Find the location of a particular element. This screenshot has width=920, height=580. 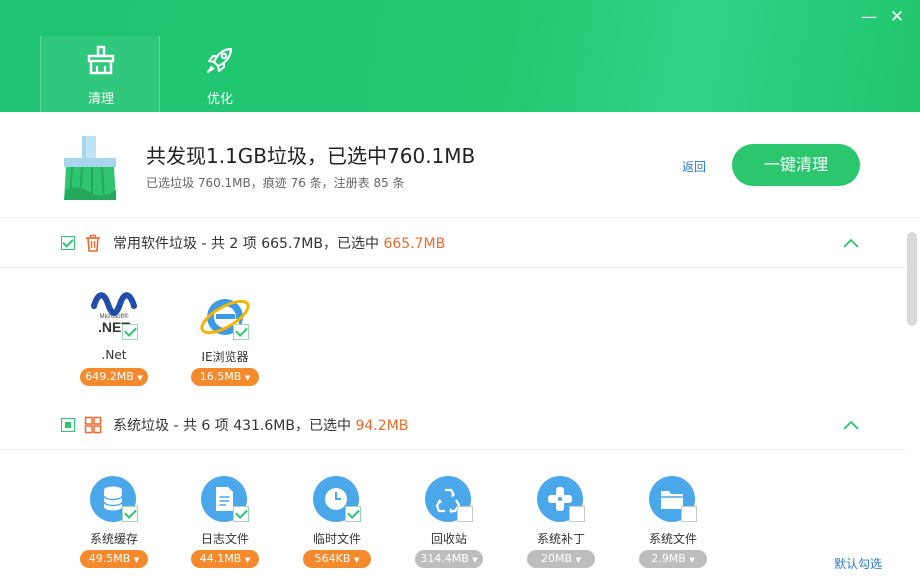

back-link: 返回 is located at coordinates (694, 166).